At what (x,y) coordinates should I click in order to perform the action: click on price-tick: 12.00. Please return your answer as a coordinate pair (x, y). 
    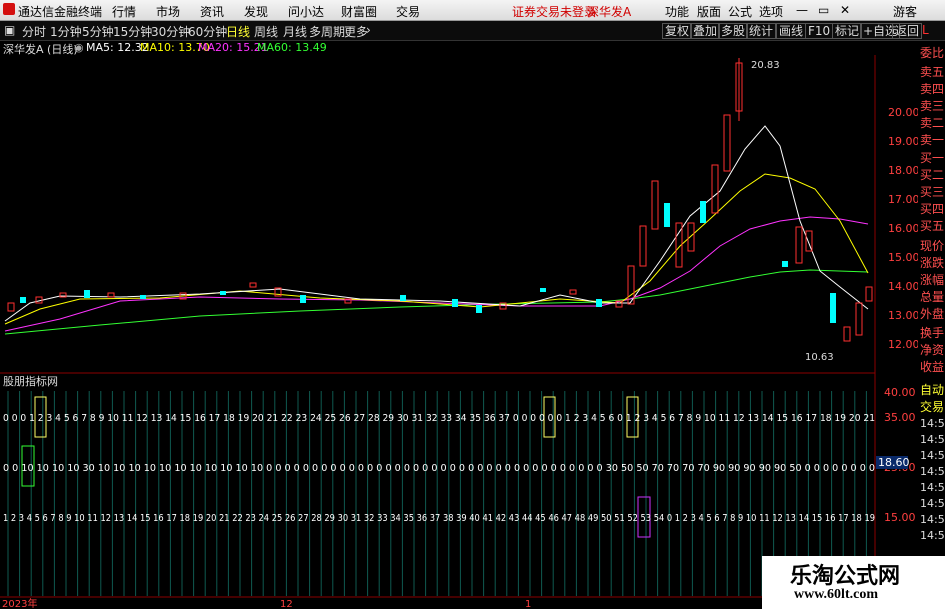
    Looking at the image, I should click on (903, 344).